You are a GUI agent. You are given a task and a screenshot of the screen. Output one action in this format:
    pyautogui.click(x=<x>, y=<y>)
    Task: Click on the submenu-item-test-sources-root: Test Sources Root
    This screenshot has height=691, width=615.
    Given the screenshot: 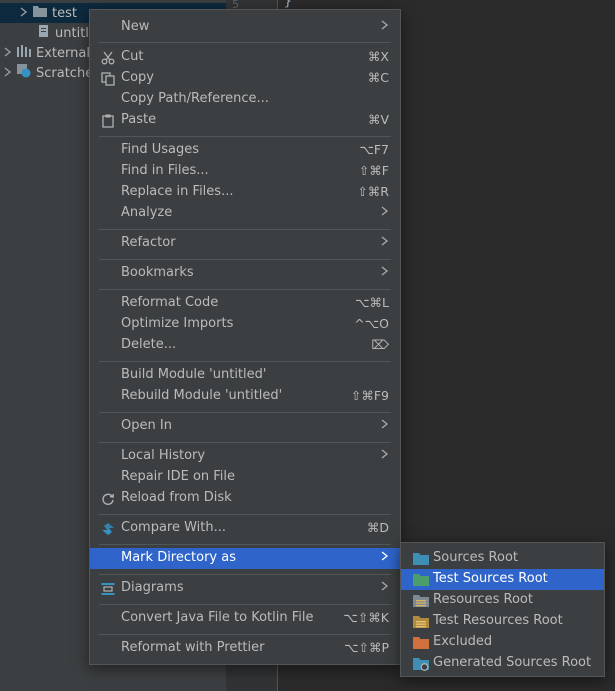 What is the action you would take?
    pyautogui.click(x=502, y=579)
    